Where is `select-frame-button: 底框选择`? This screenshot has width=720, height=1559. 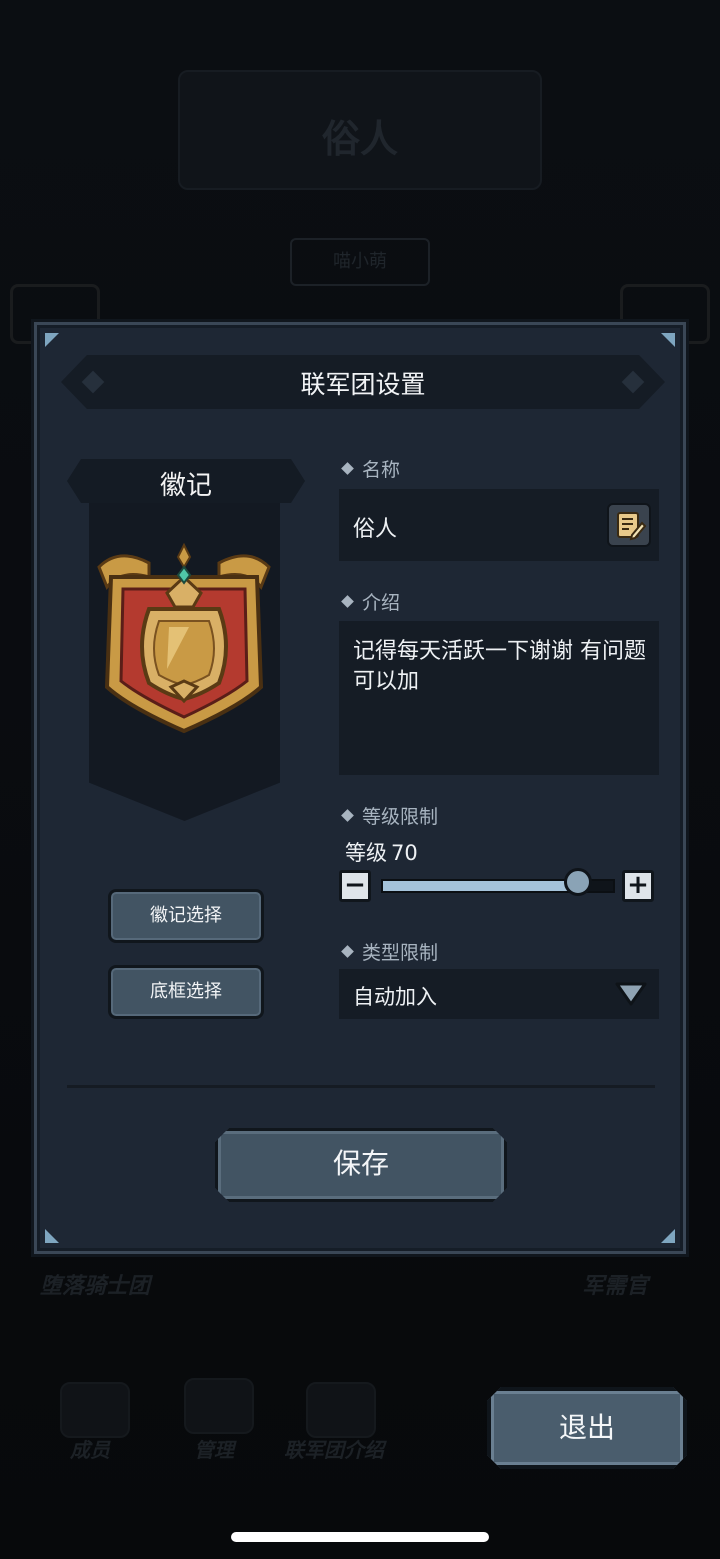
select-frame-button: 底框选择 is located at coordinates (186, 992).